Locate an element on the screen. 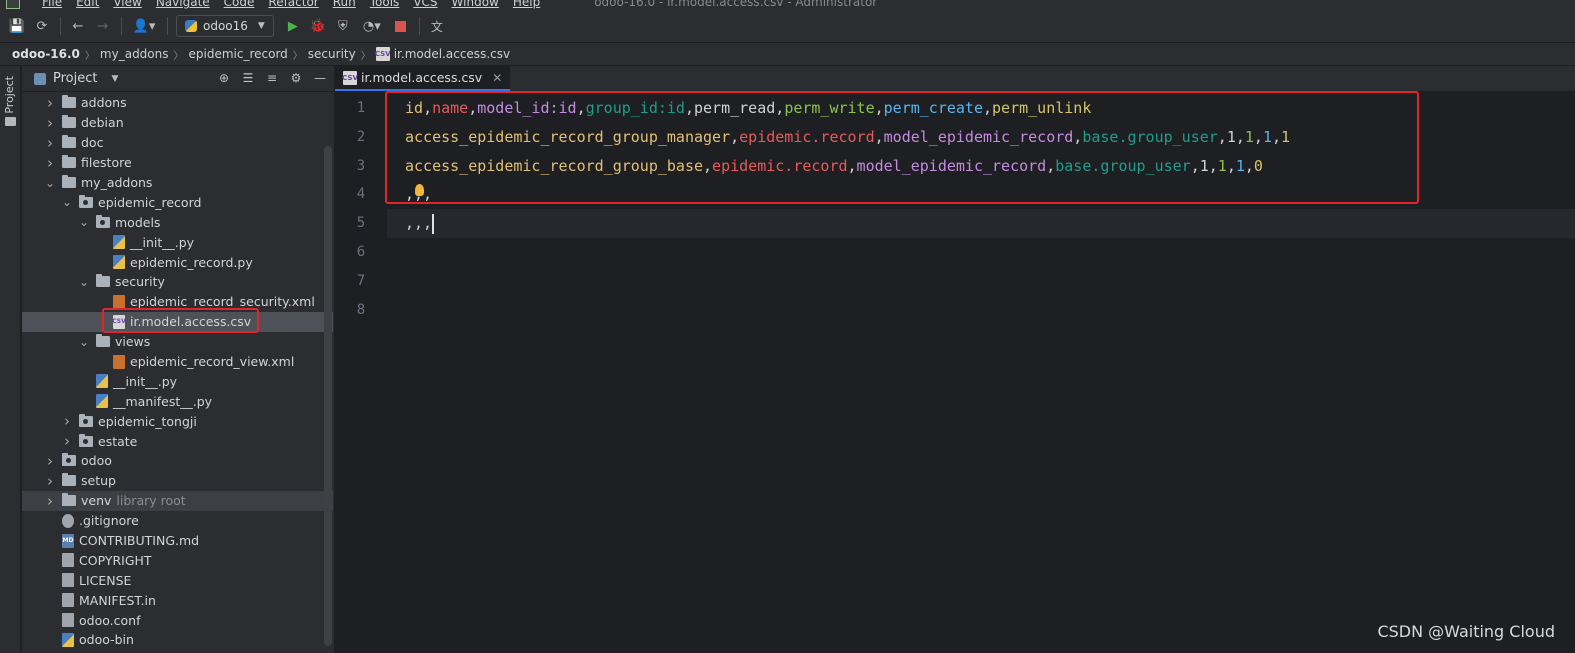 The height and width of the screenshot is (653, 1575). coverage-icon: ⛨ is located at coordinates (343, 26).